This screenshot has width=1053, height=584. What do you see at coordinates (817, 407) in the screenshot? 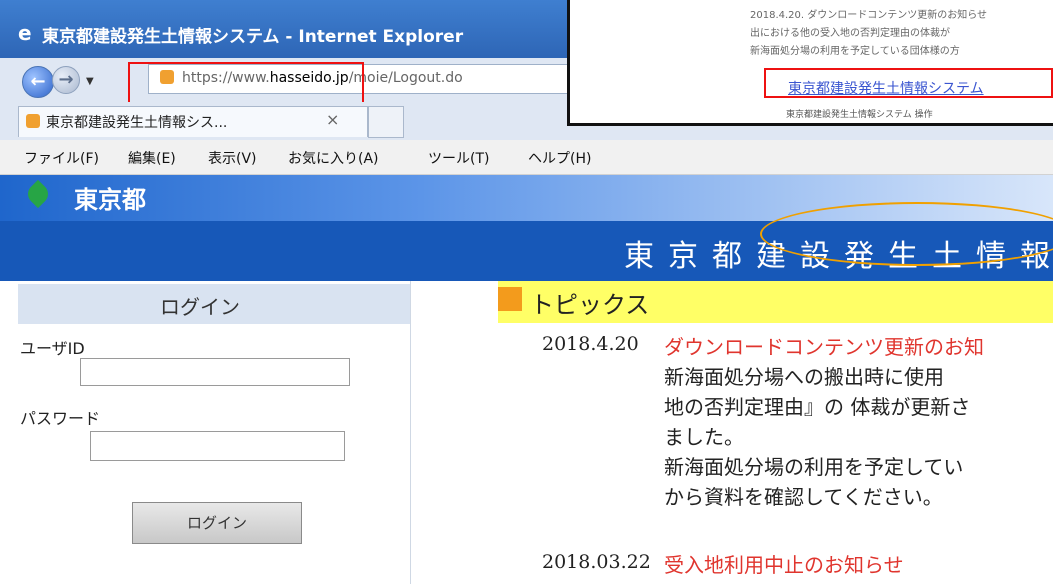
I see `topic-body-line: 地の否判定理由』の 体裁が更新さ` at bounding box center [817, 407].